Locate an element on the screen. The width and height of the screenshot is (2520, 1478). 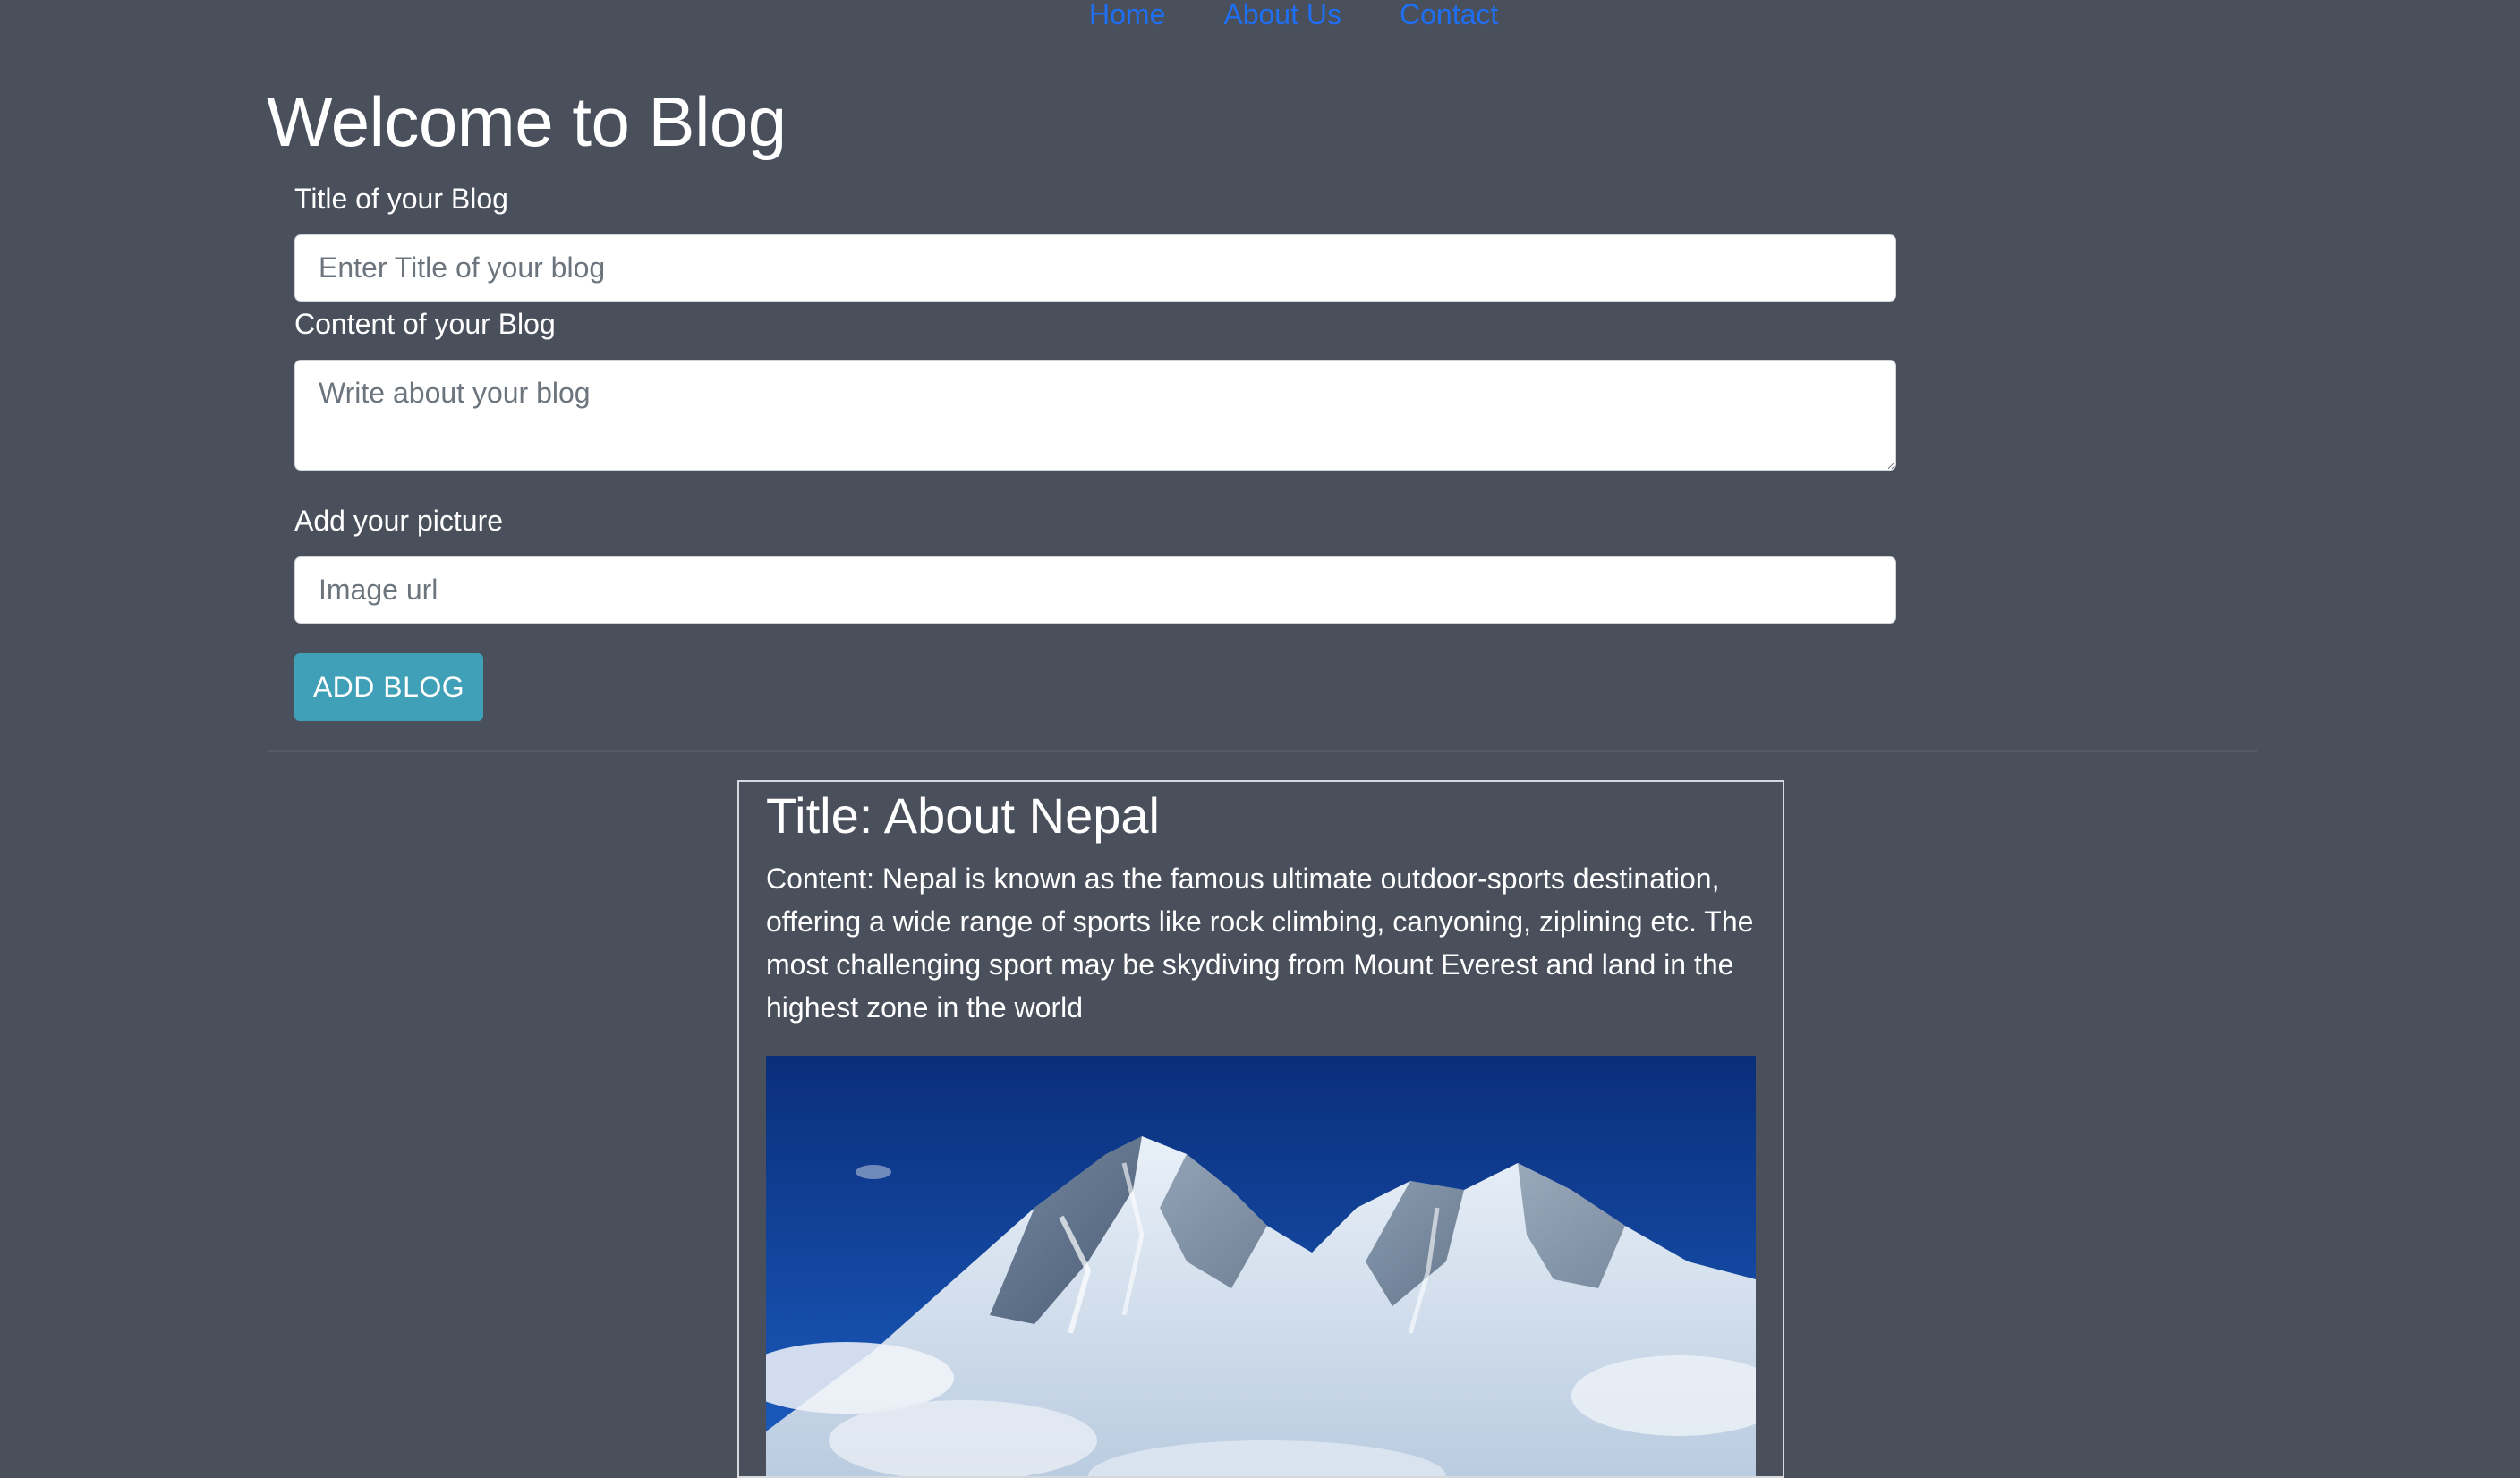
top-nav: Home About Us Contact is located at coordinates (1293, 18).